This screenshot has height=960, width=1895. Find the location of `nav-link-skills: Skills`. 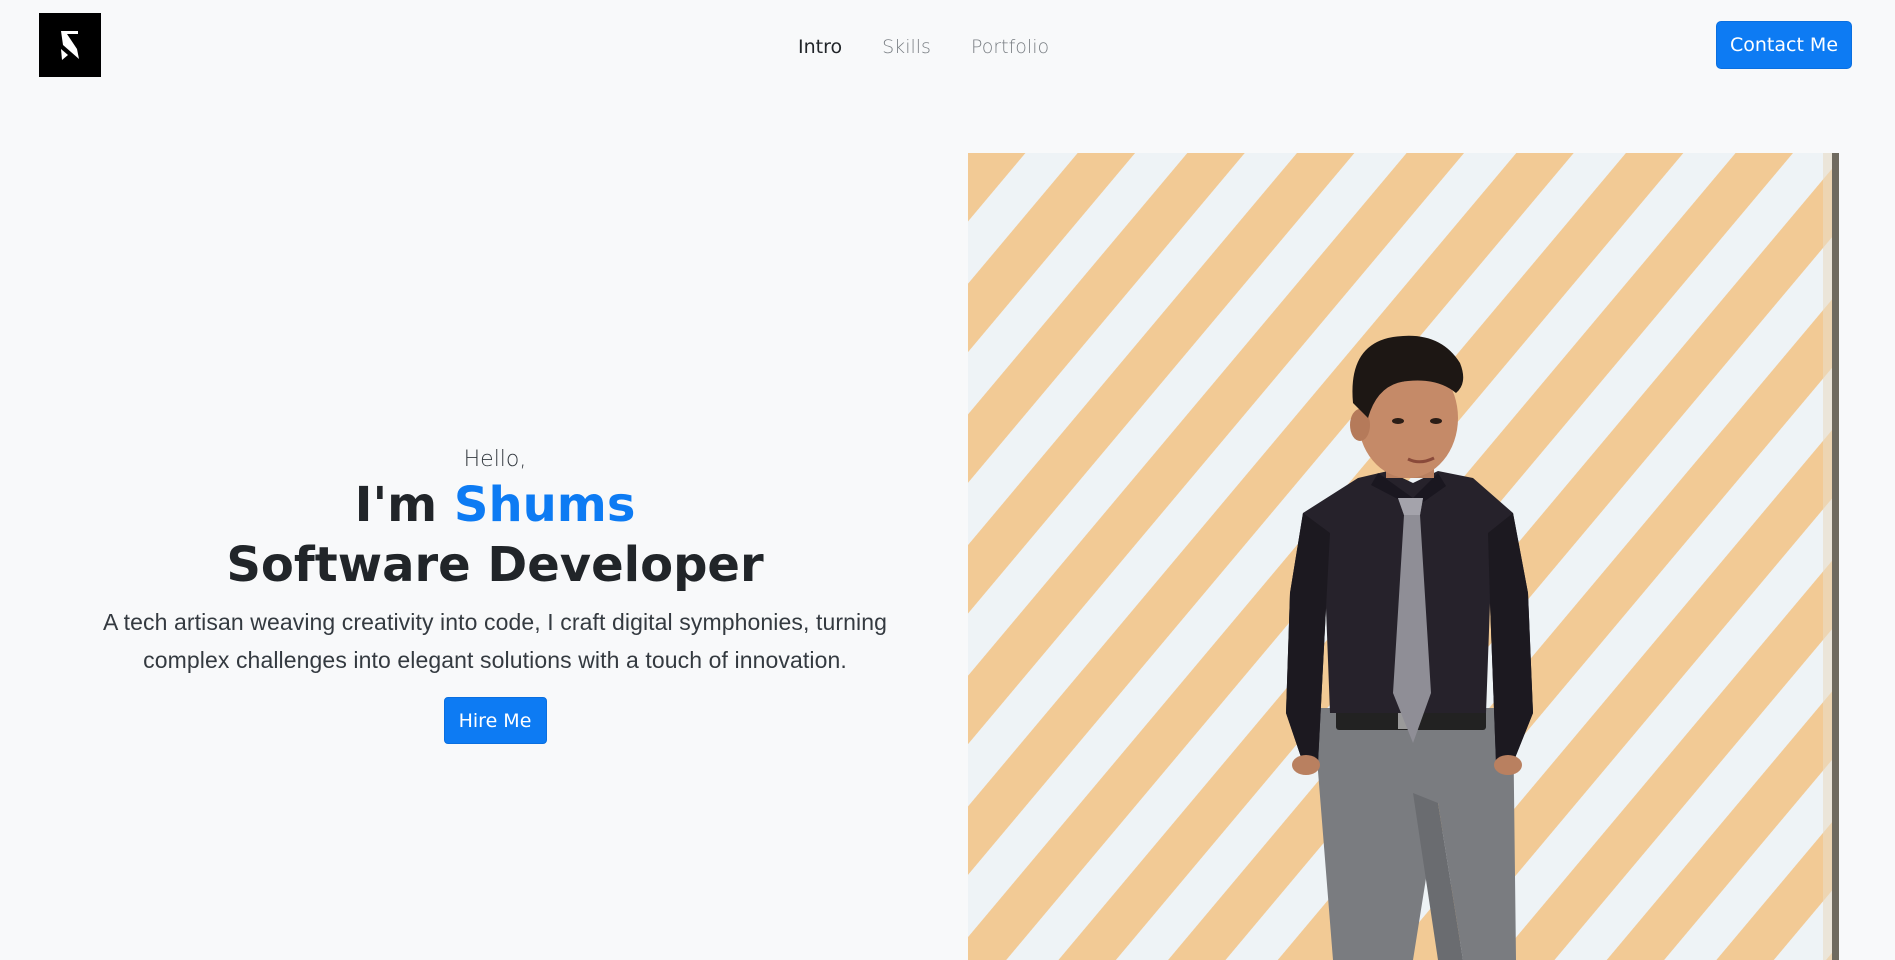

nav-link-skills: Skills is located at coordinates (906, 47).